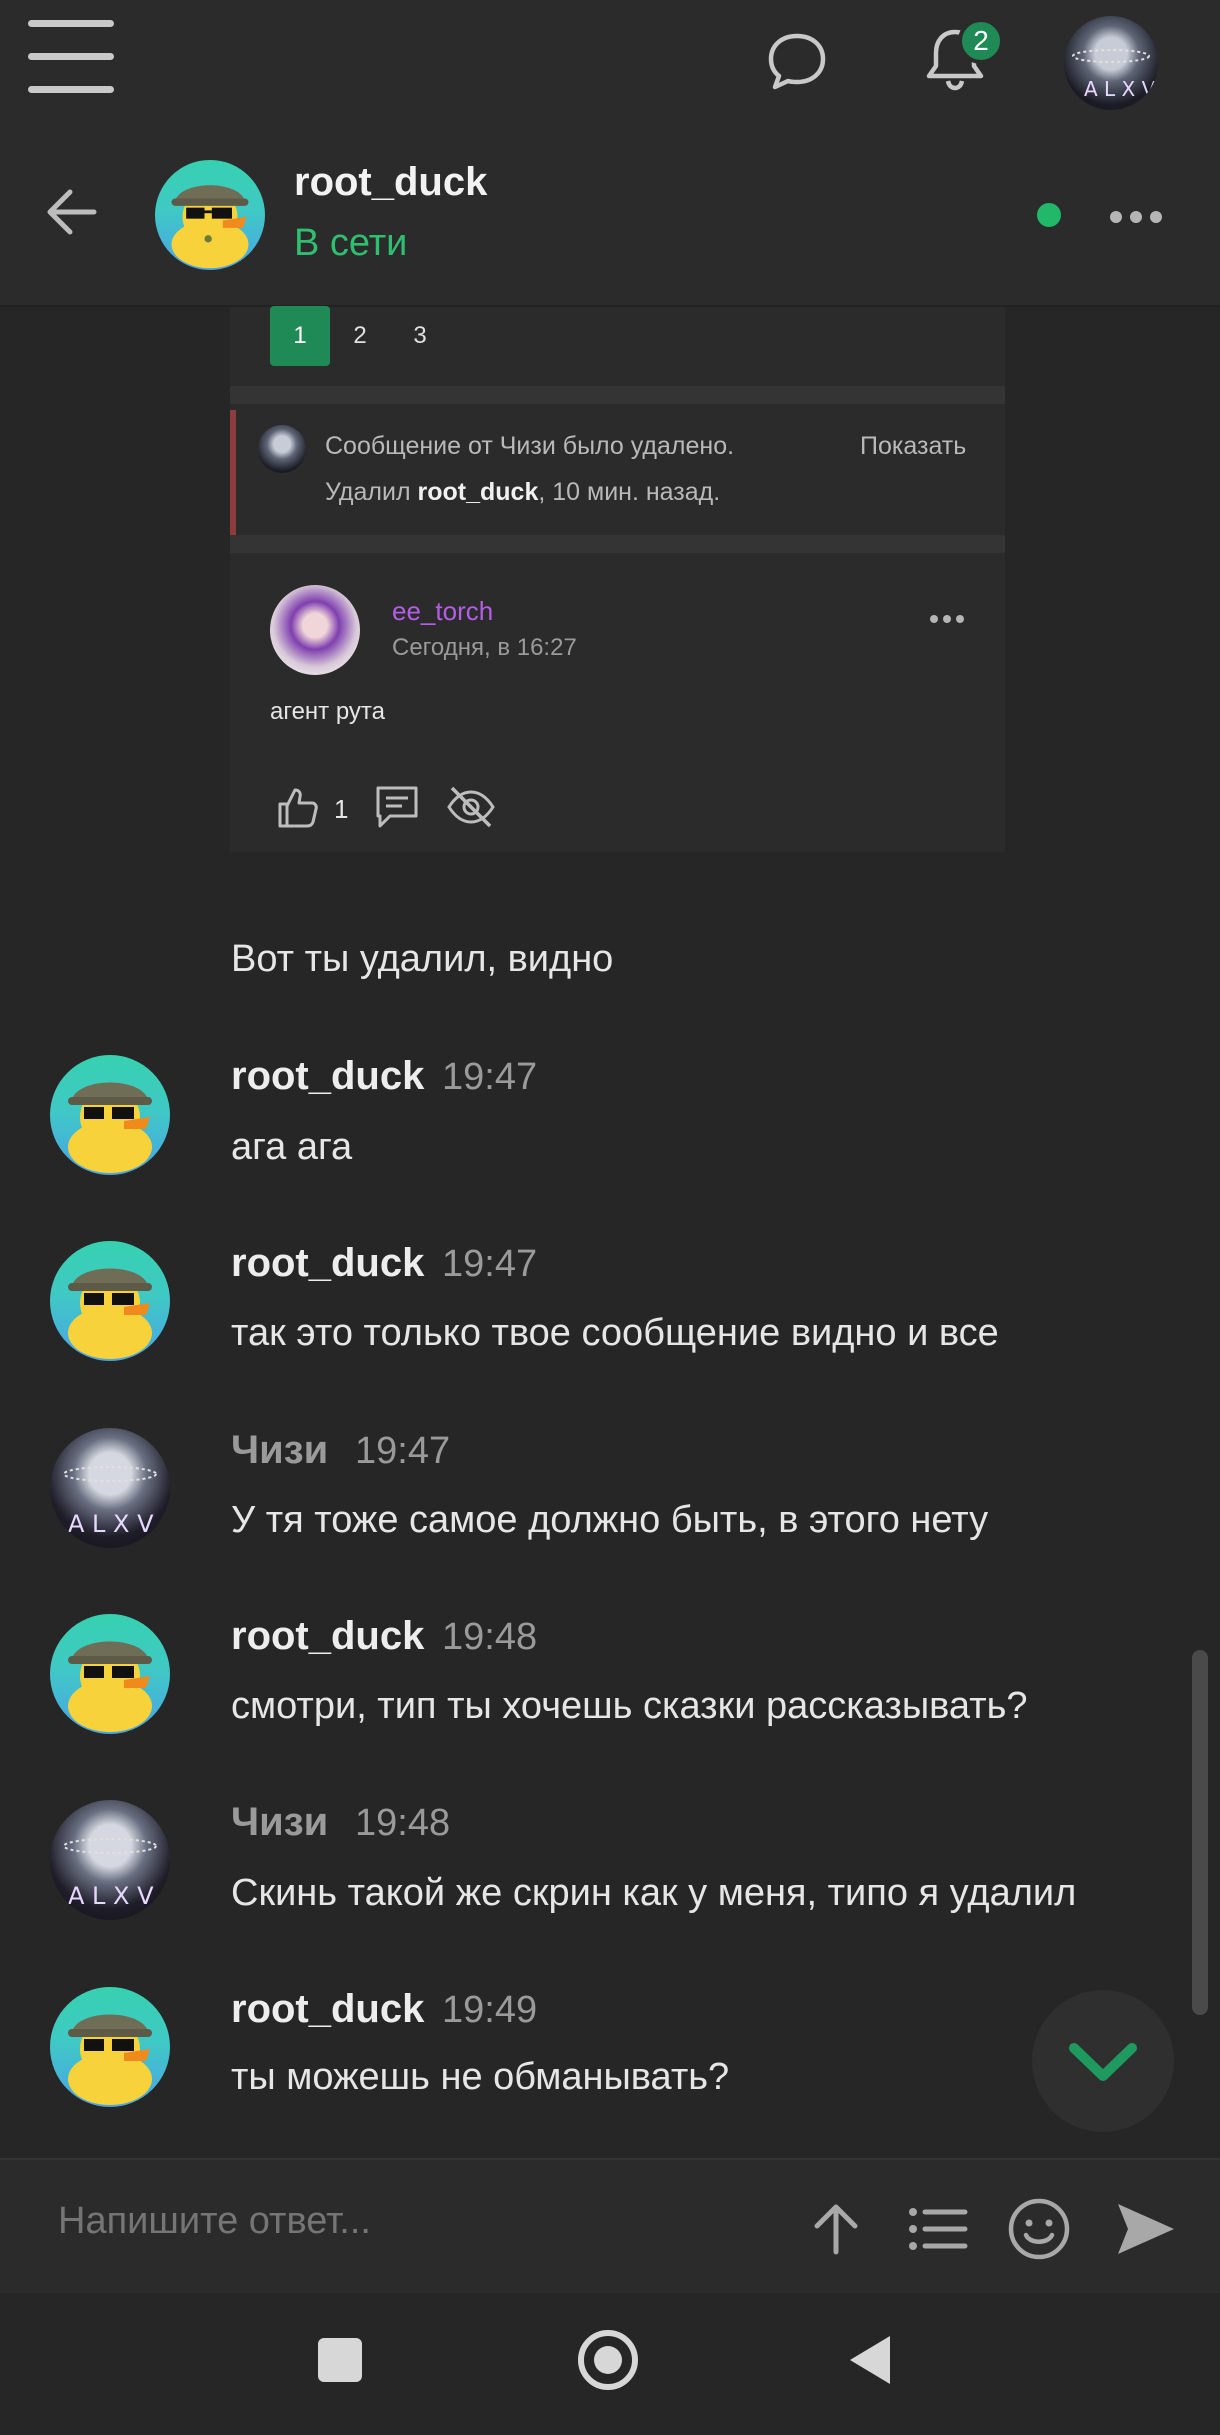  I want to click on deleted-by-user: root_duck, so click(478, 492).